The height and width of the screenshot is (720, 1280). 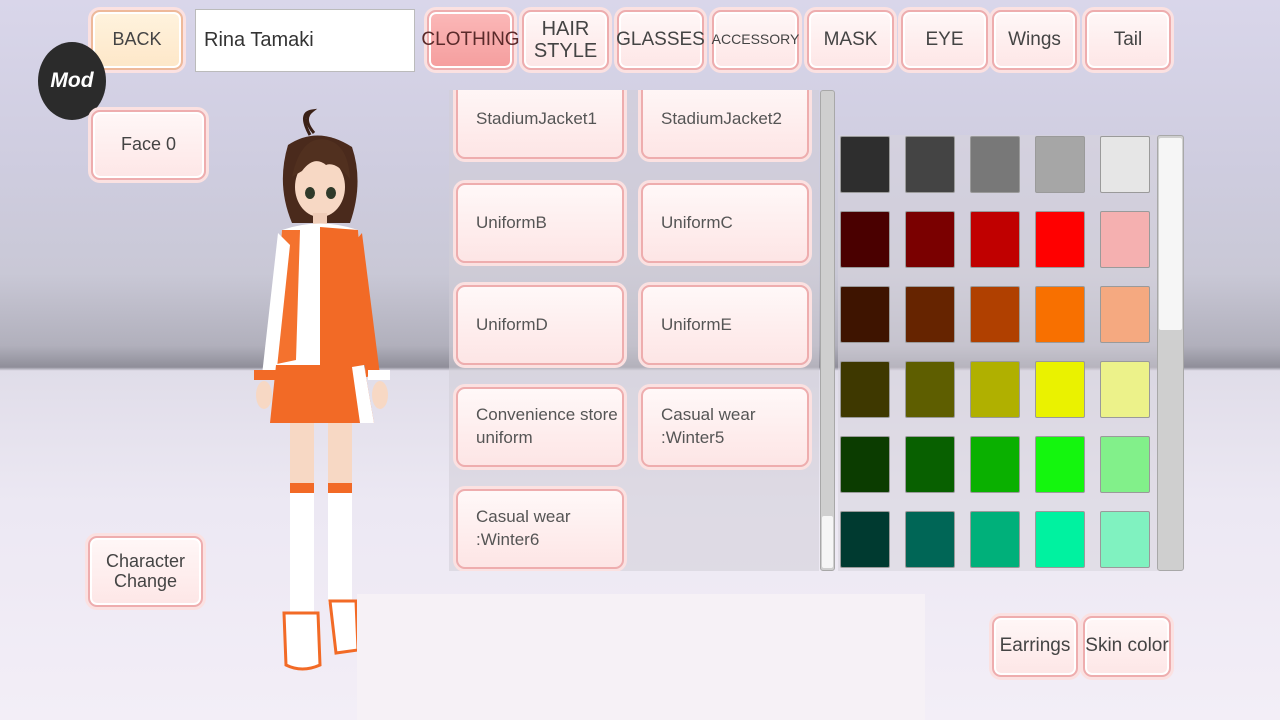 What do you see at coordinates (827, 542) in the screenshot?
I see `outfit-list-scrollbar-thumb` at bounding box center [827, 542].